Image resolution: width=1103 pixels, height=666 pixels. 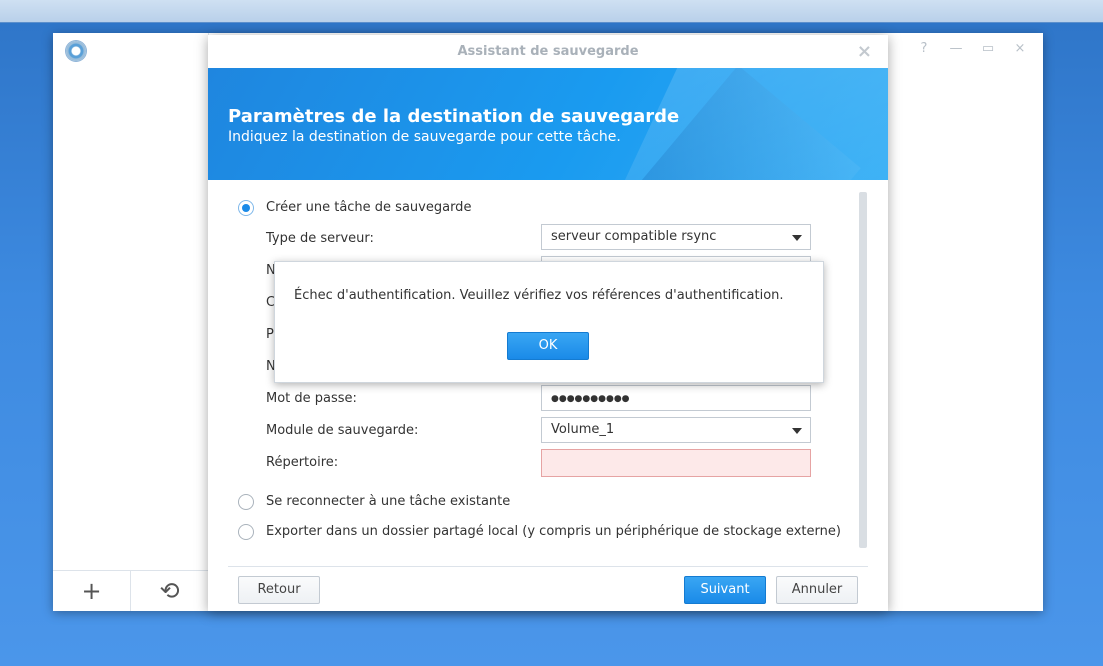 I want to click on content-scrollbar, so click(x=863, y=370).